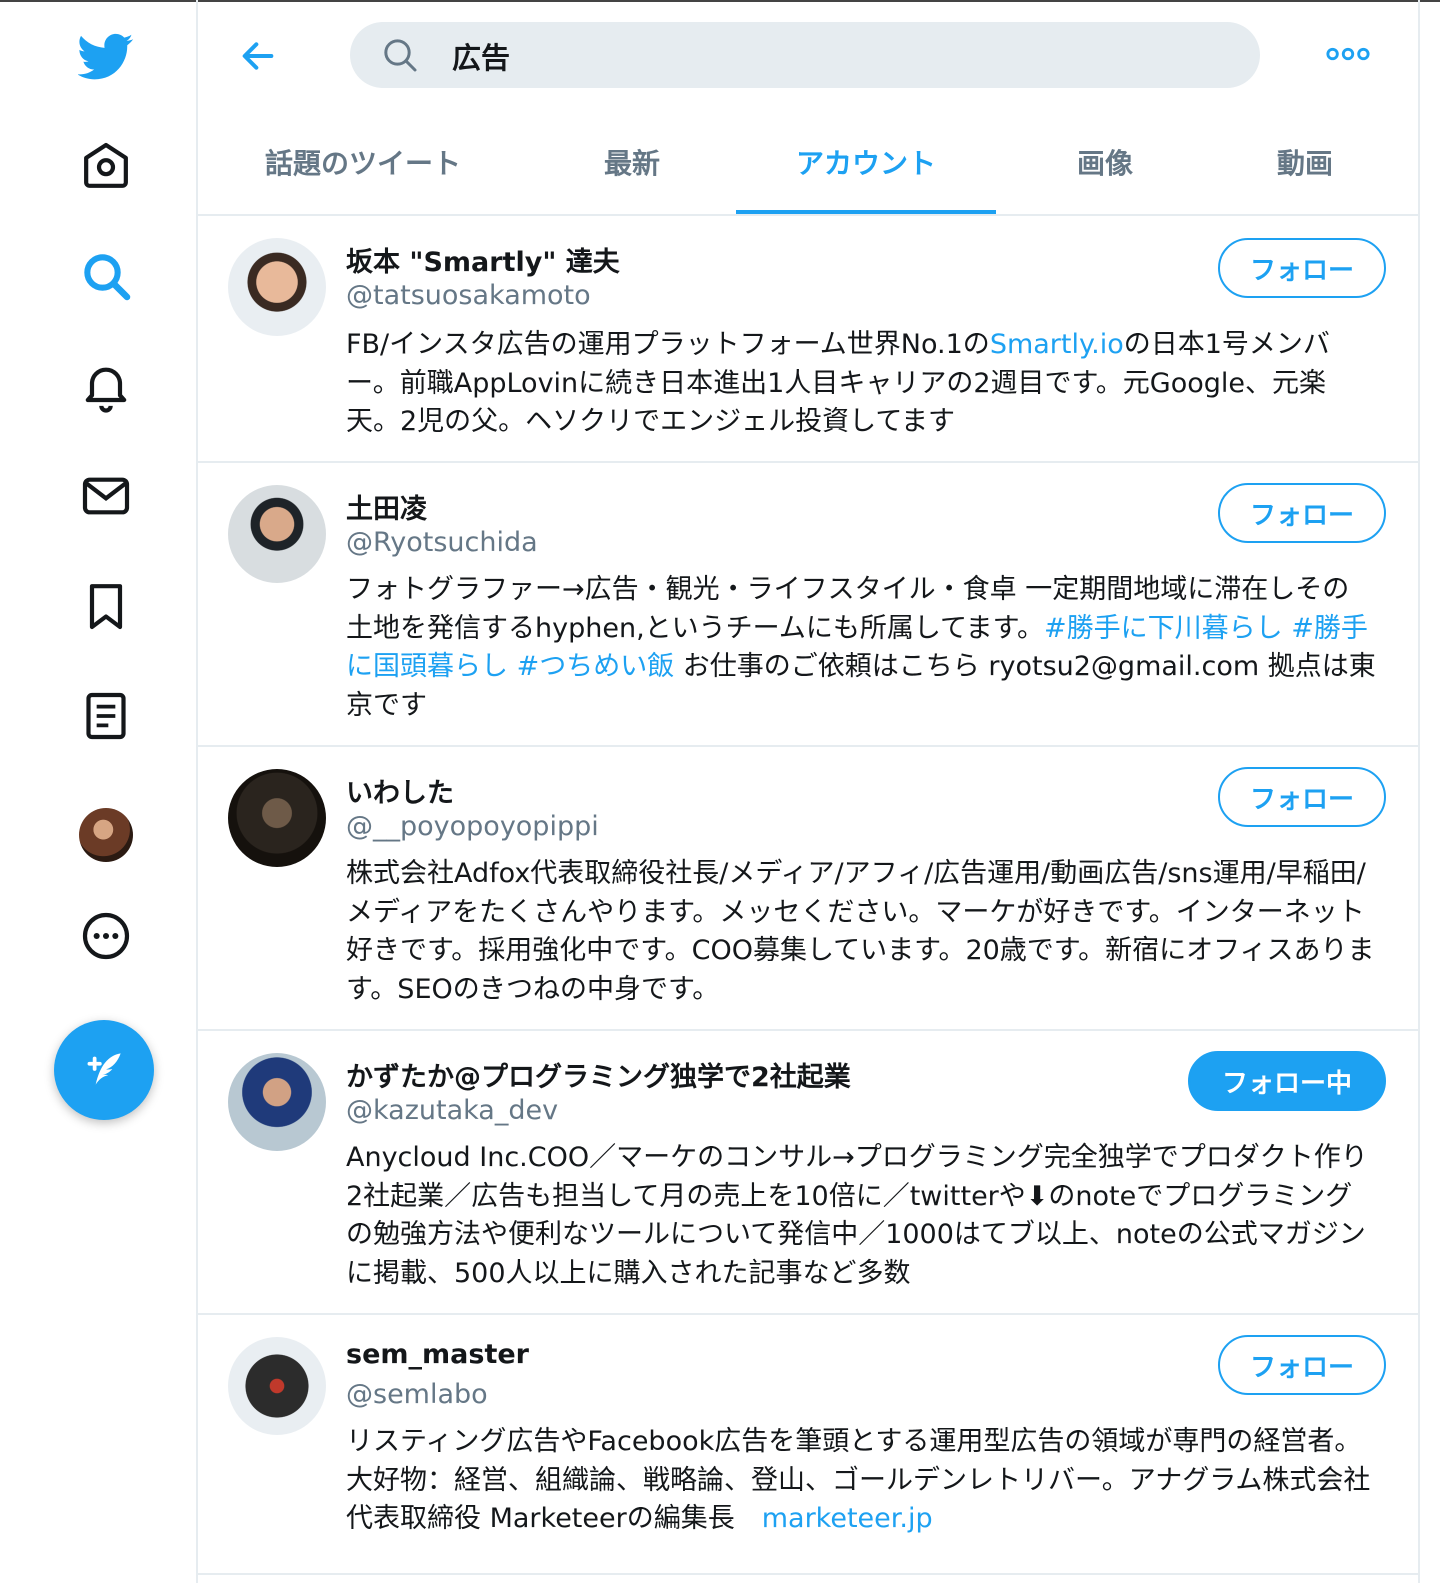  Describe the element at coordinates (106, 386) in the screenshot. I see `bell-icon` at that location.